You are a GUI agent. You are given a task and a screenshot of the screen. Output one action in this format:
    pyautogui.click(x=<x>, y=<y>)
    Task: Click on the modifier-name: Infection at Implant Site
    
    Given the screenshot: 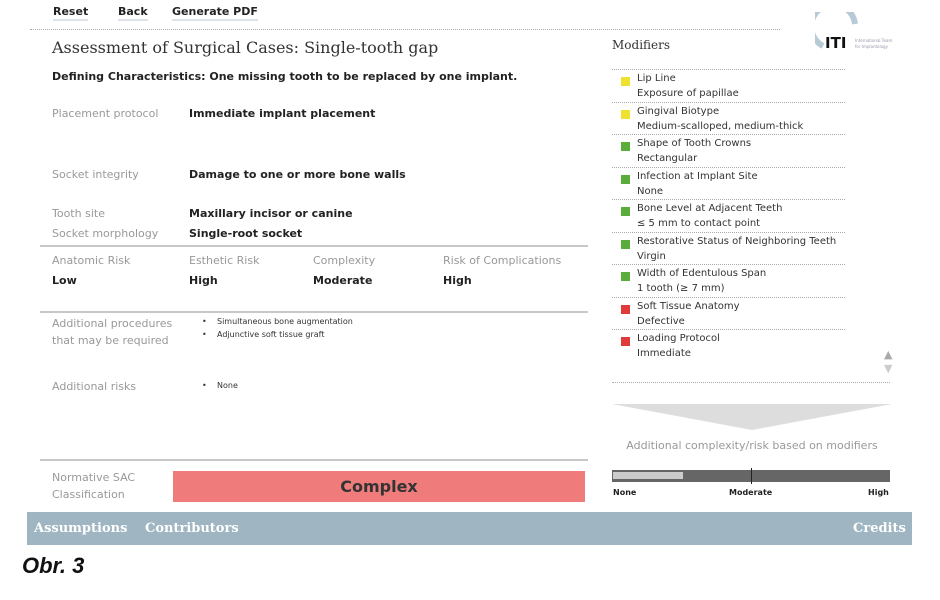 What is the action you would take?
    pyautogui.click(x=697, y=176)
    